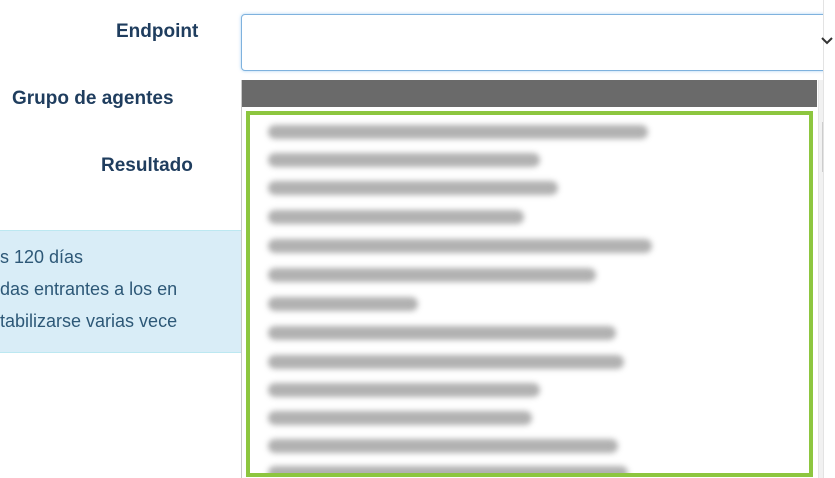 This screenshot has height=478, width=835. What do you see at coordinates (827, 41) in the screenshot?
I see `chevron-down-icon` at bounding box center [827, 41].